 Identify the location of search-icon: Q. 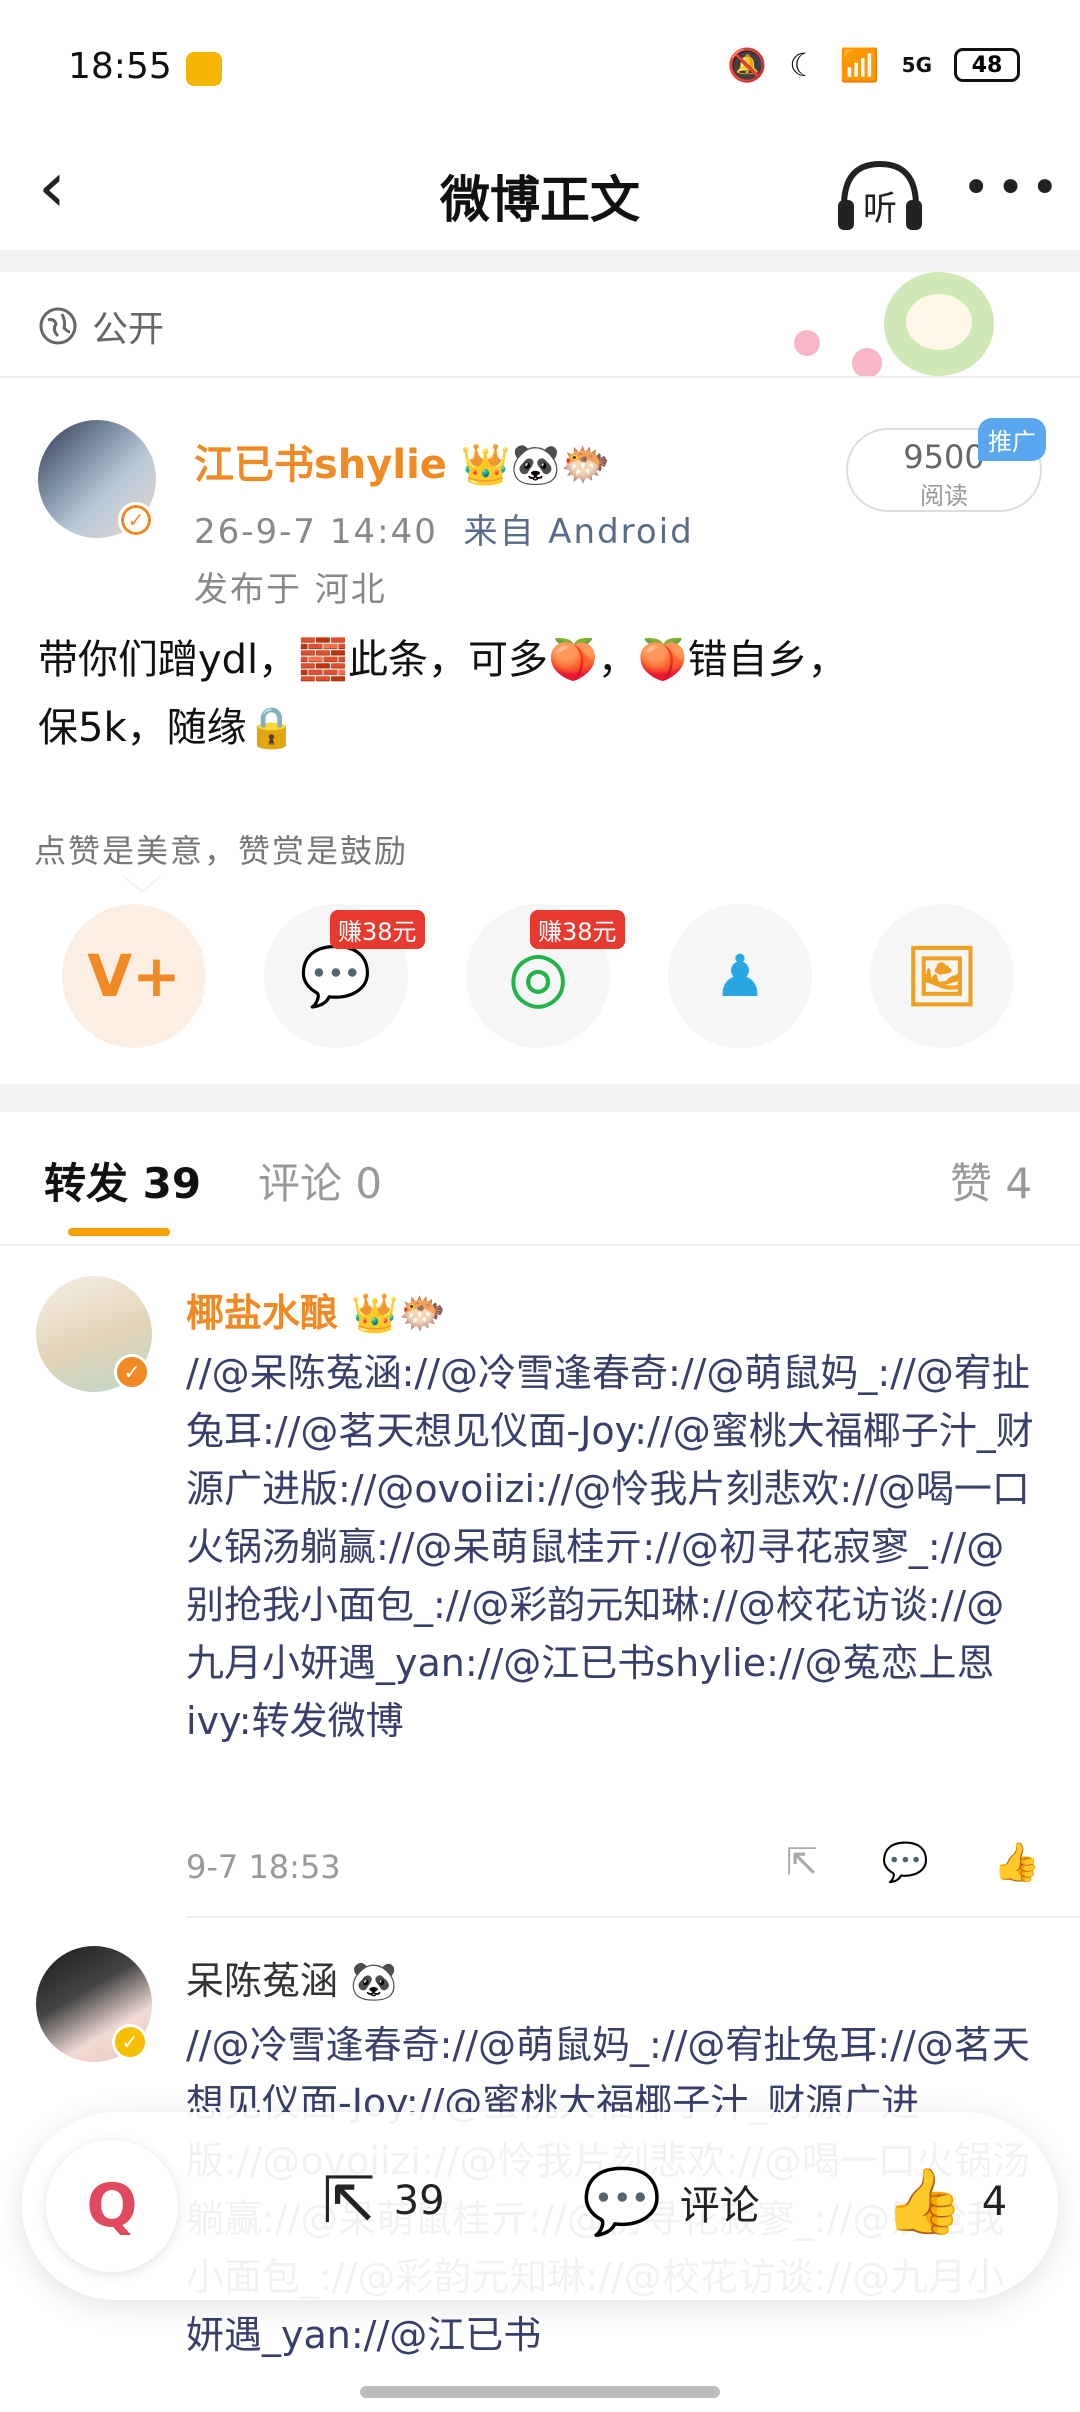
(112, 2206).